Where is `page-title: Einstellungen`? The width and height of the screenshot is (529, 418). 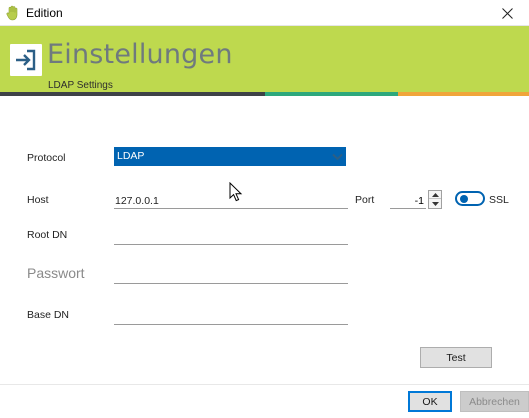
page-title: Einstellungen is located at coordinates (140, 54).